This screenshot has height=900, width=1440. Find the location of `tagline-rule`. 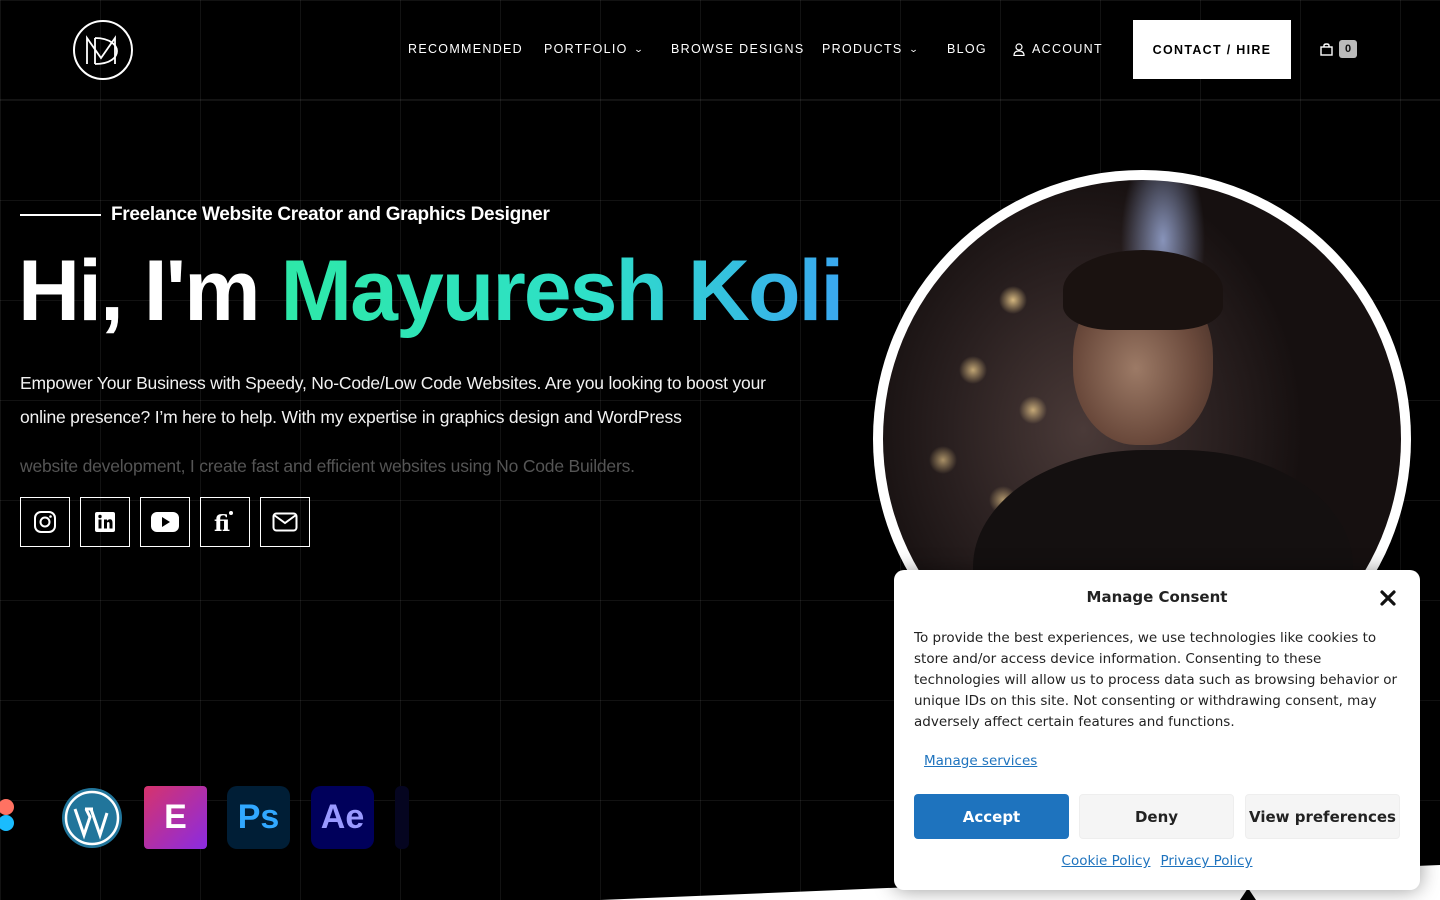

tagline-rule is located at coordinates (60, 215).